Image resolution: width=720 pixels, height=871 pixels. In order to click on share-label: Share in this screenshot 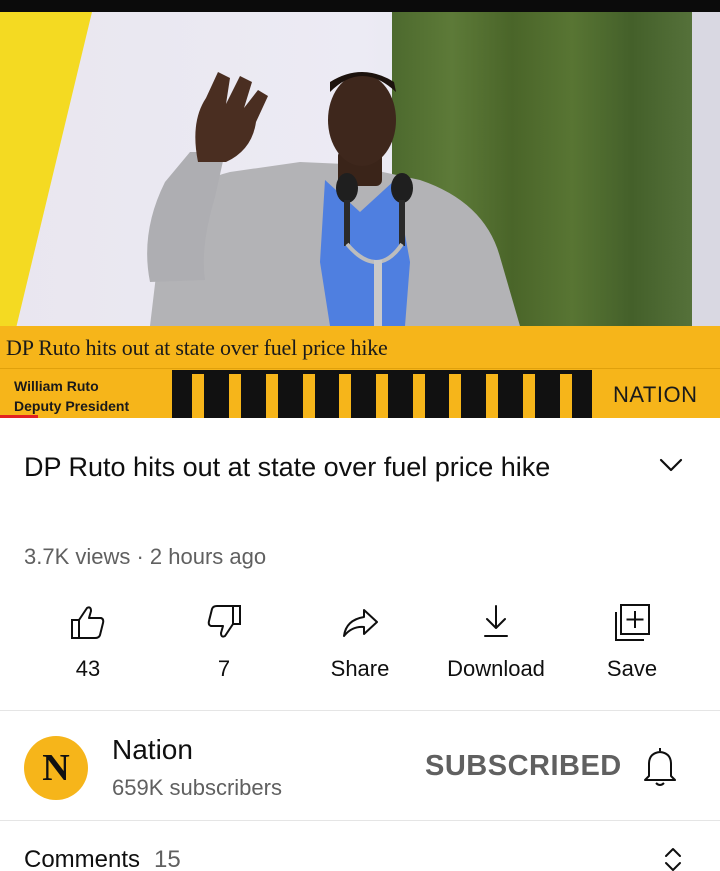, I will do `click(360, 668)`.